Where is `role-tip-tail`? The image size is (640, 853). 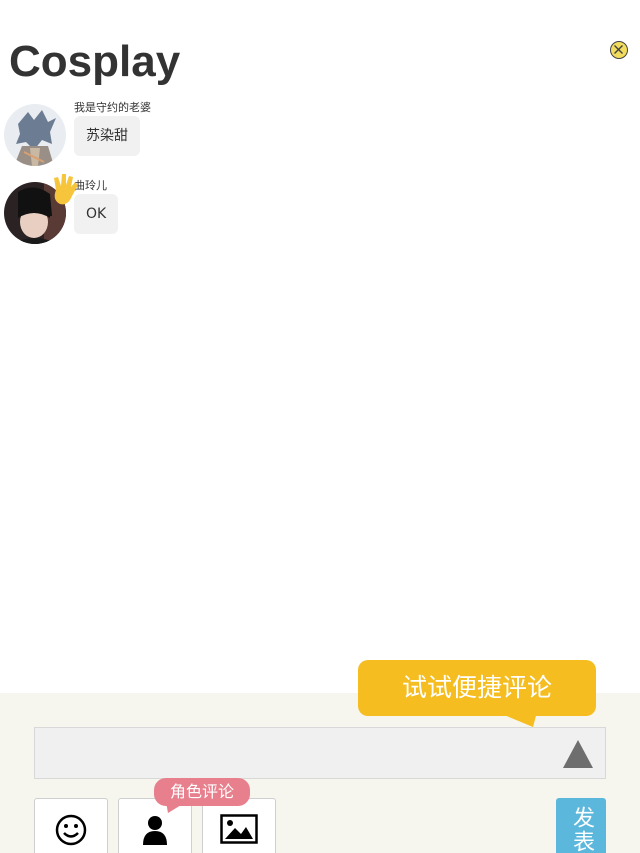
role-tip-tail is located at coordinates (176, 807).